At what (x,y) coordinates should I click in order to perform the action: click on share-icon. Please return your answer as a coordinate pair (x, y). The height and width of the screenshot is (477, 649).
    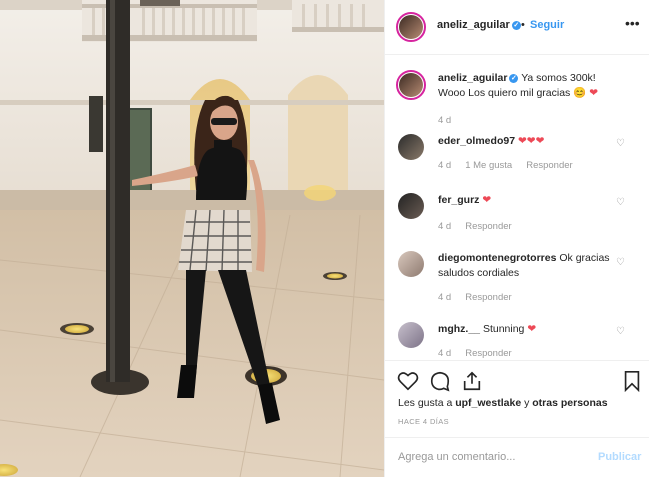
    Looking at the image, I should click on (472, 381).